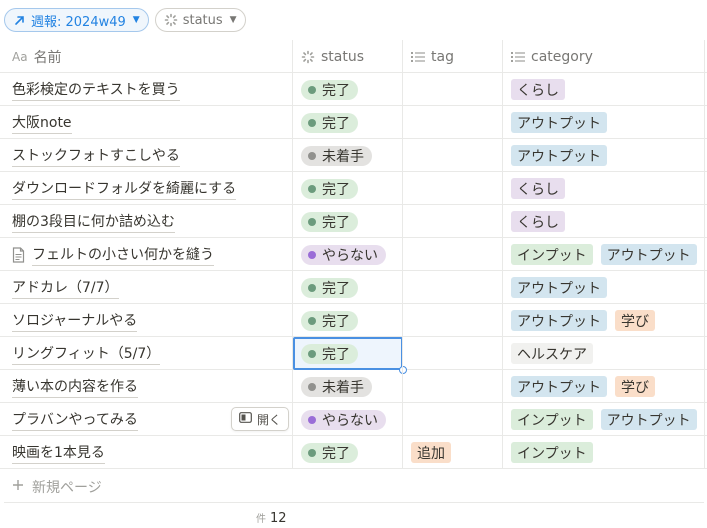 The image size is (707, 528). What do you see at coordinates (343, 254) in the screenshot?
I see `status-badge: やらない` at bounding box center [343, 254].